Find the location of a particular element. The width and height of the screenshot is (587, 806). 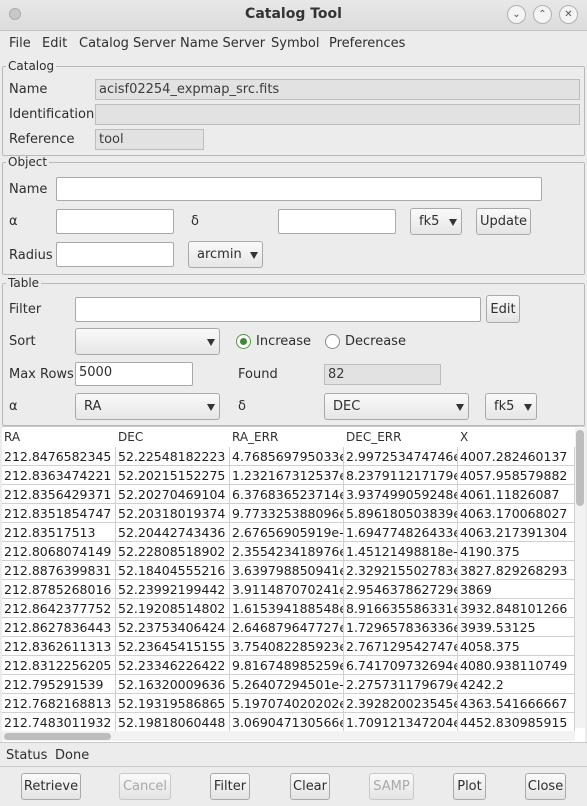

table-cell: 1.615394188548e is located at coordinates (287, 608).